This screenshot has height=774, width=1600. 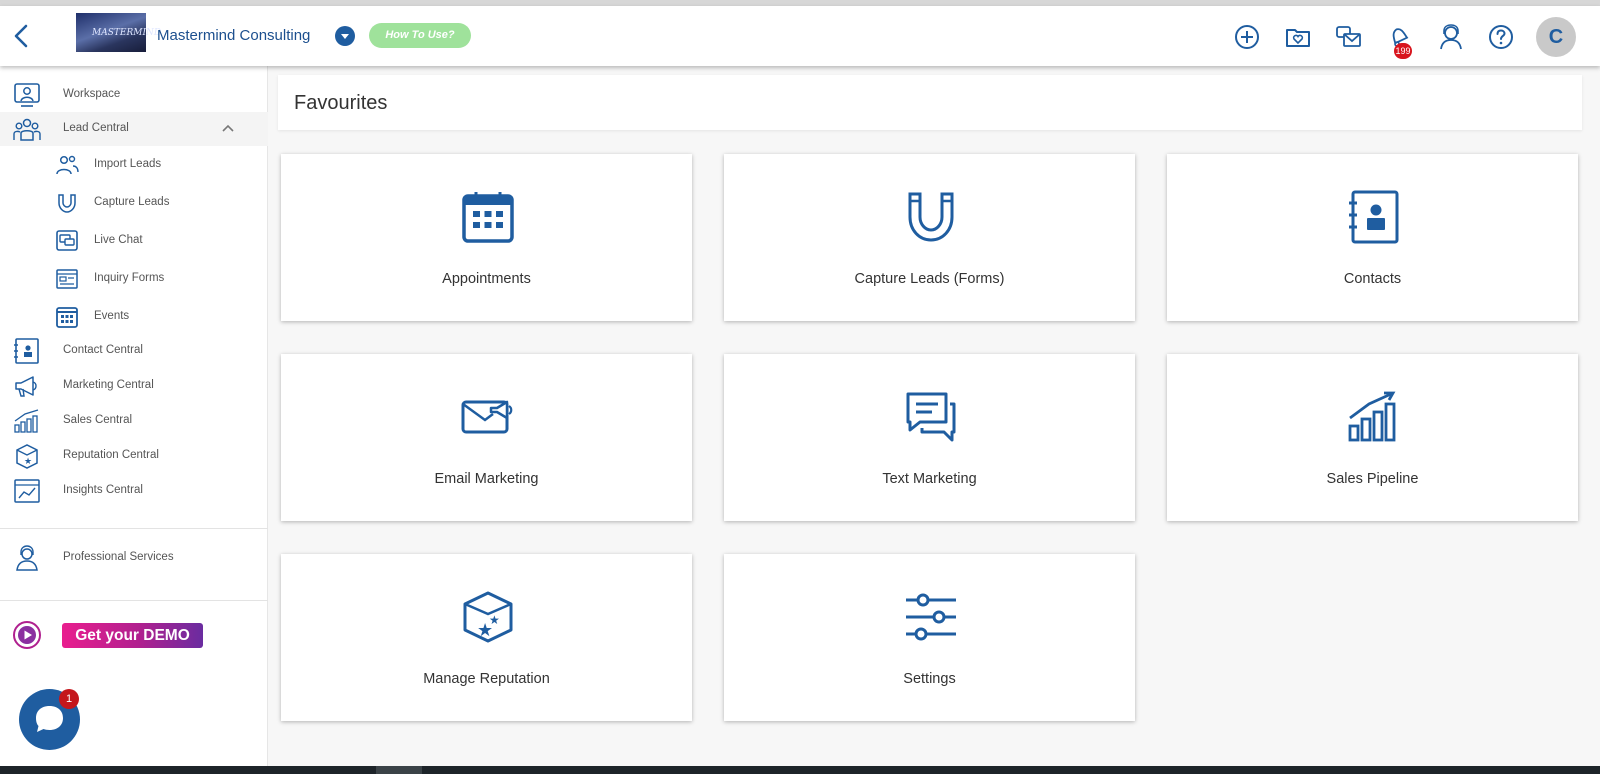 What do you see at coordinates (486, 479) in the screenshot?
I see `card-label: Email Marketing` at bounding box center [486, 479].